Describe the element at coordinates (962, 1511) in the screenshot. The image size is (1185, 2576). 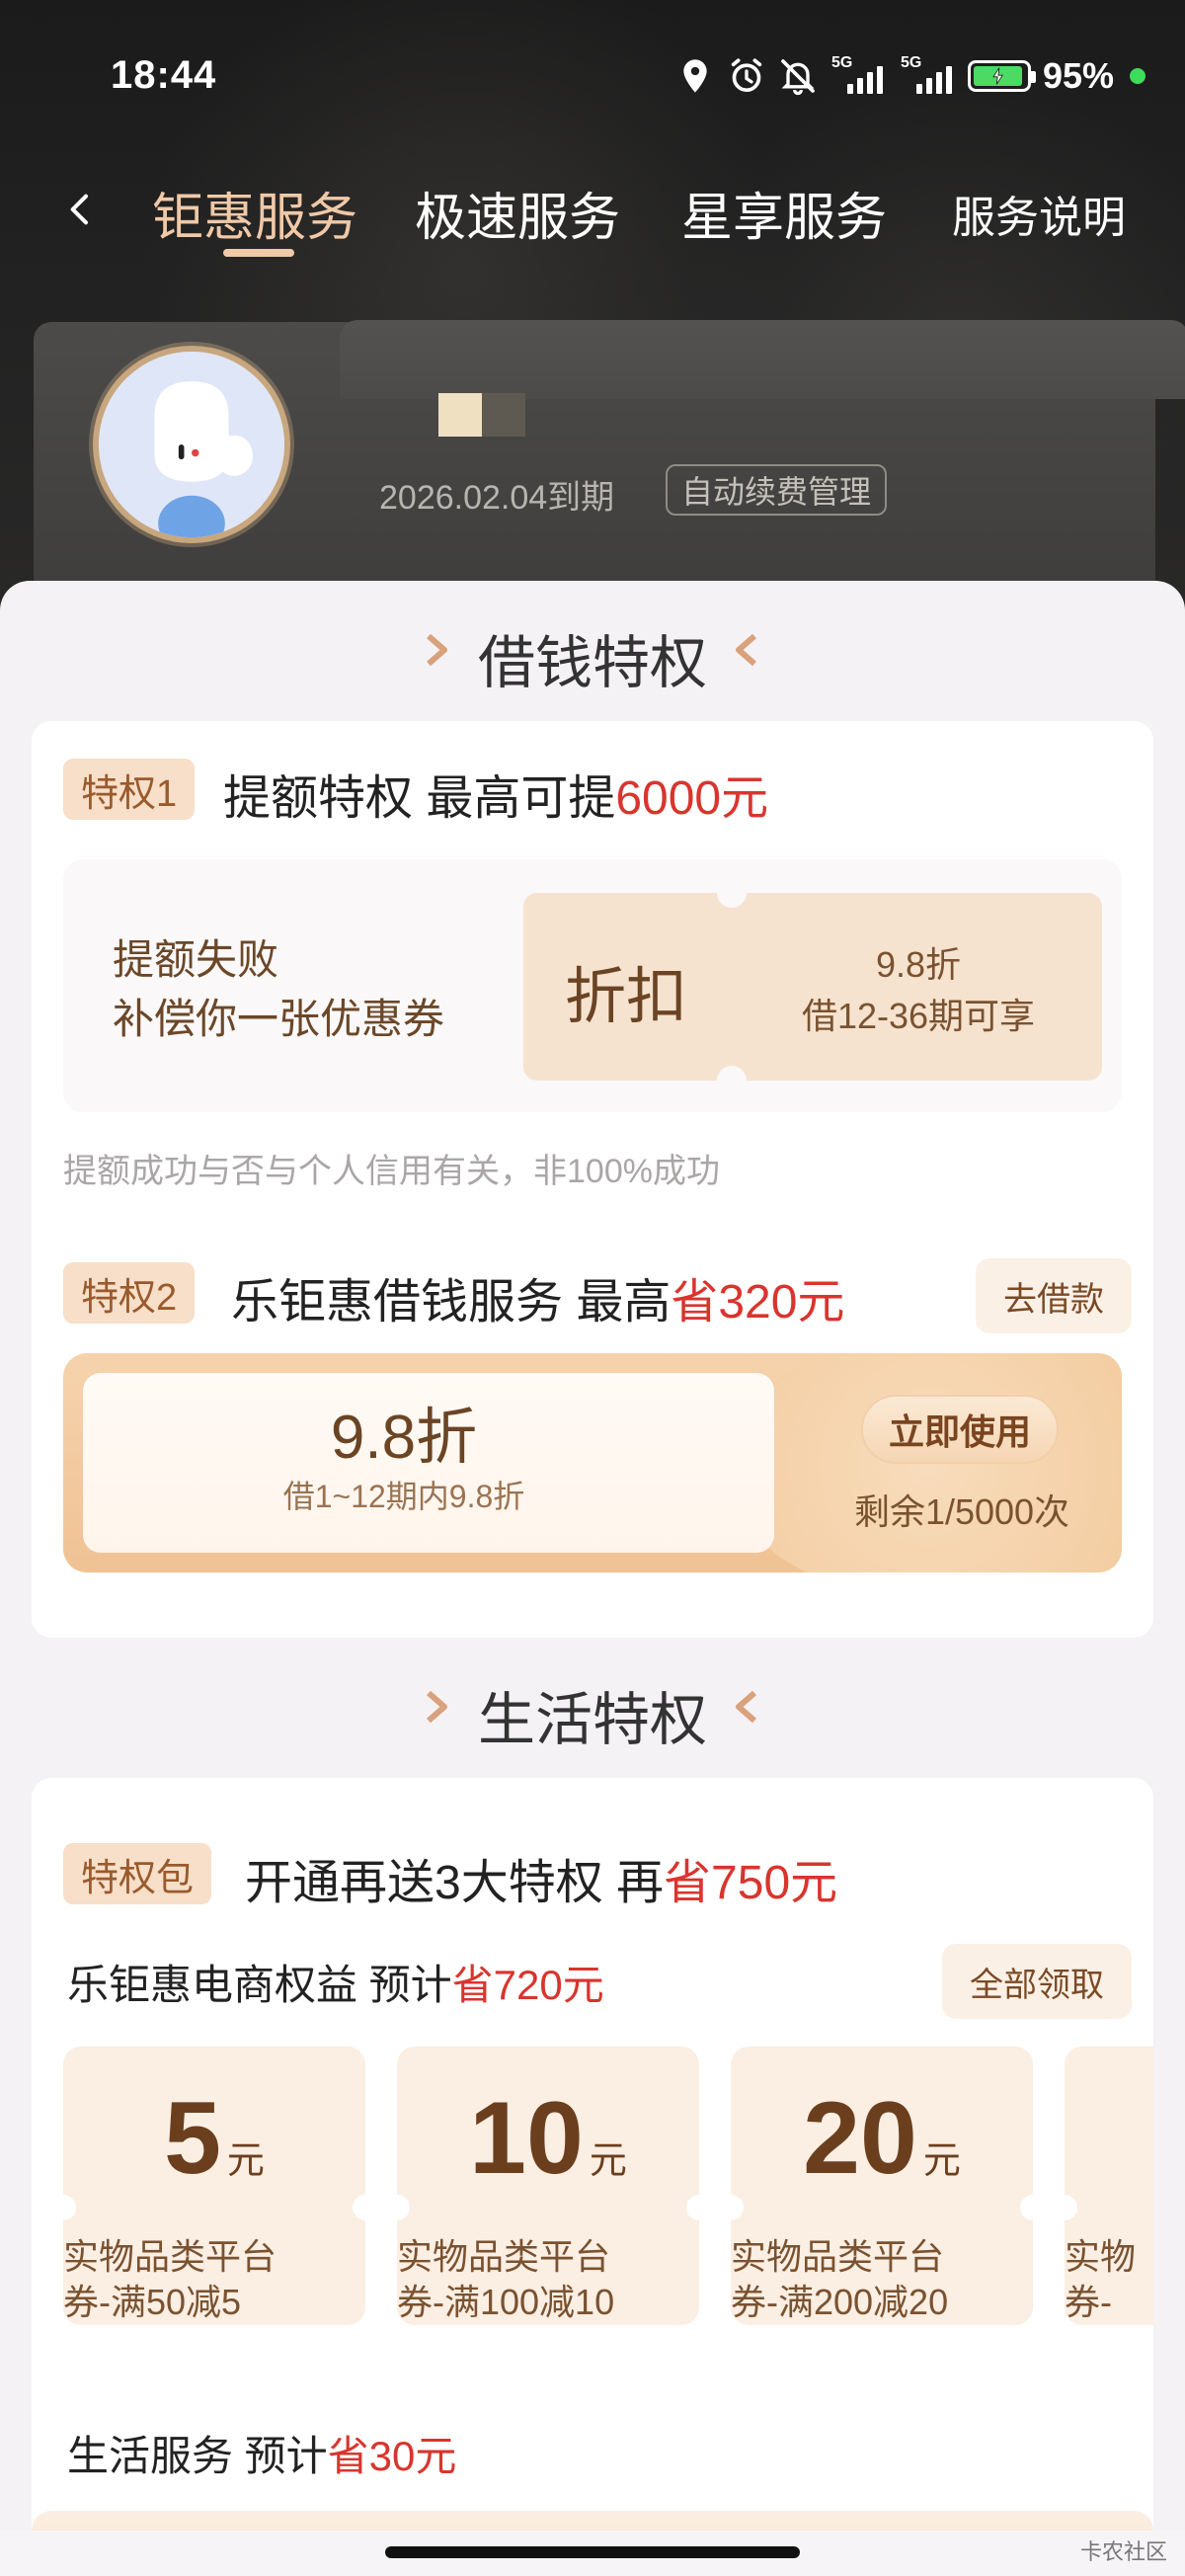
I see `remaining-uses: 剩余1/5000次` at that location.